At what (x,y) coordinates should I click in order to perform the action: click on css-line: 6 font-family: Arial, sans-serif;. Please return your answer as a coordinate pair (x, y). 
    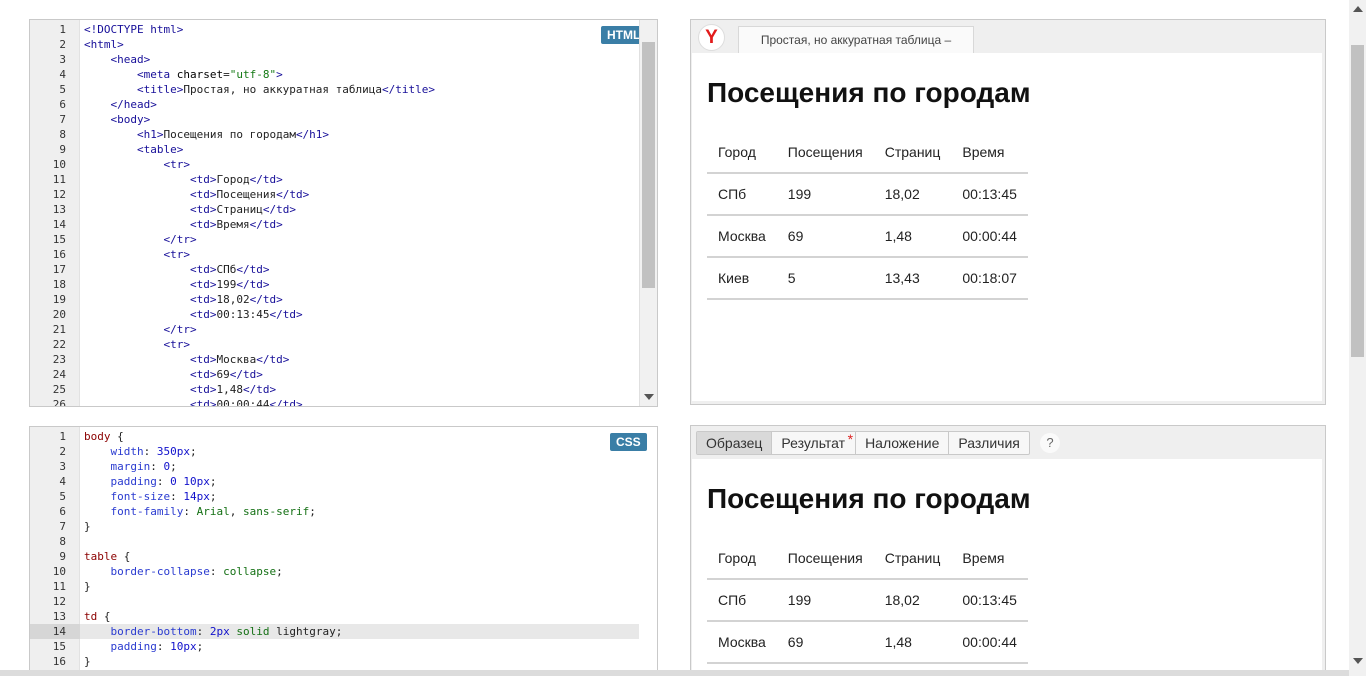
    Looking at the image, I should click on (334, 511).